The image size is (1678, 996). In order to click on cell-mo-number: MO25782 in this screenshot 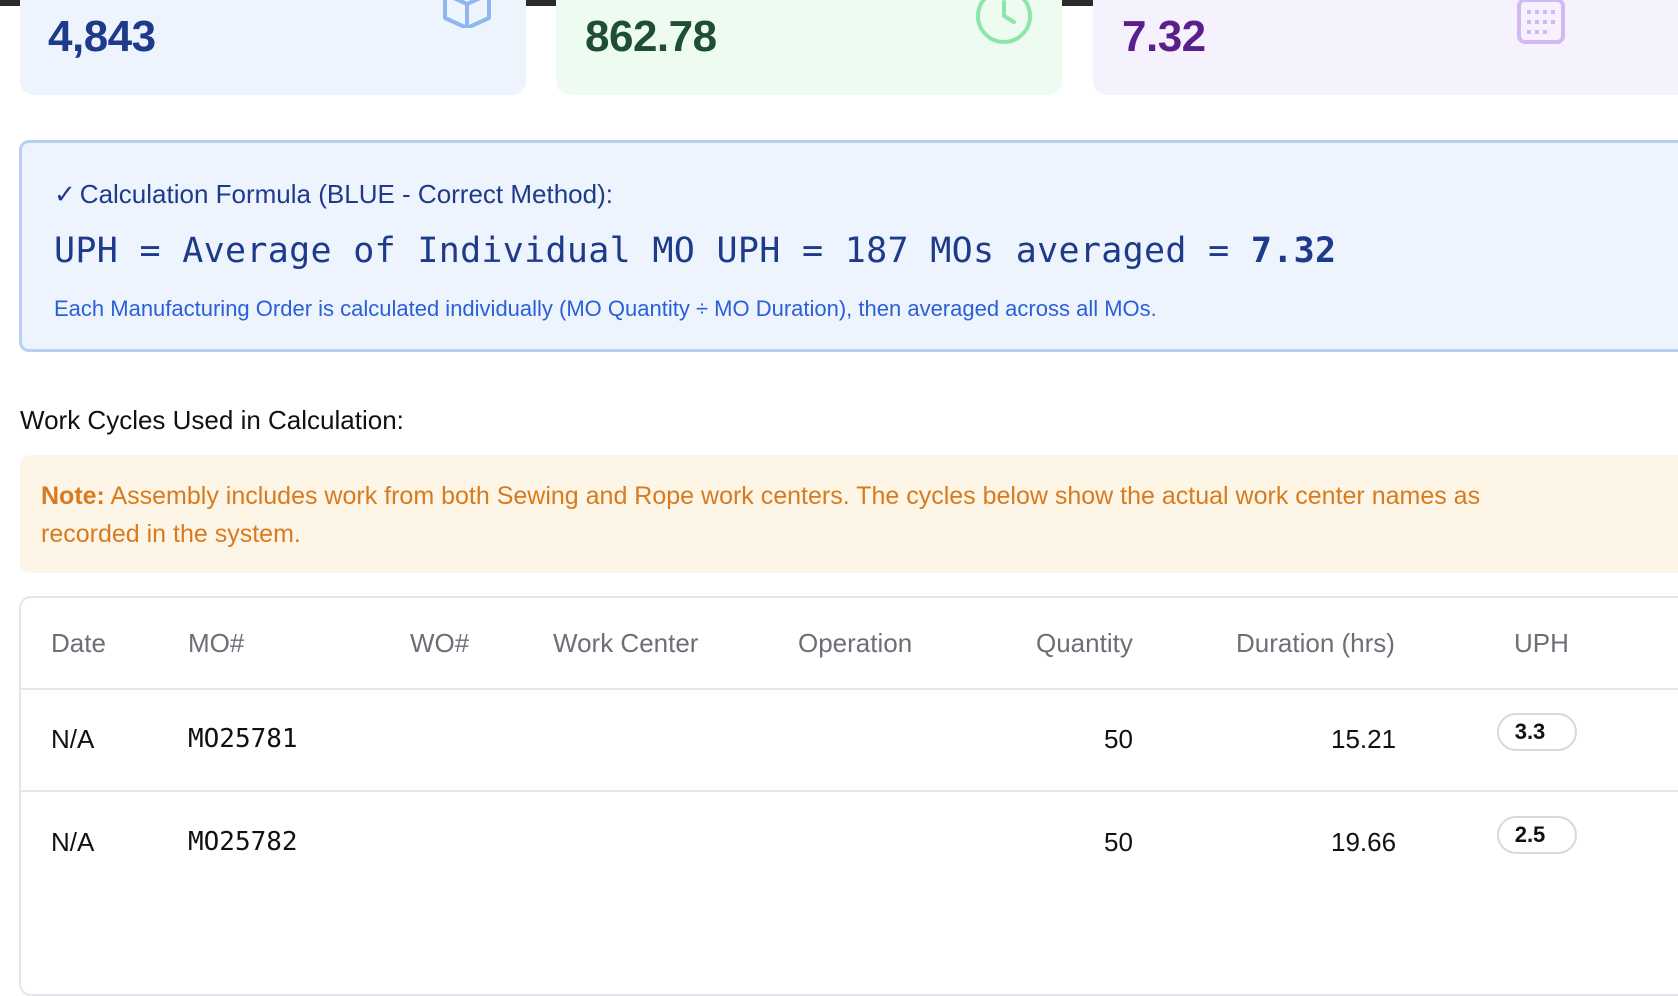, I will do `click(243, 842)`.